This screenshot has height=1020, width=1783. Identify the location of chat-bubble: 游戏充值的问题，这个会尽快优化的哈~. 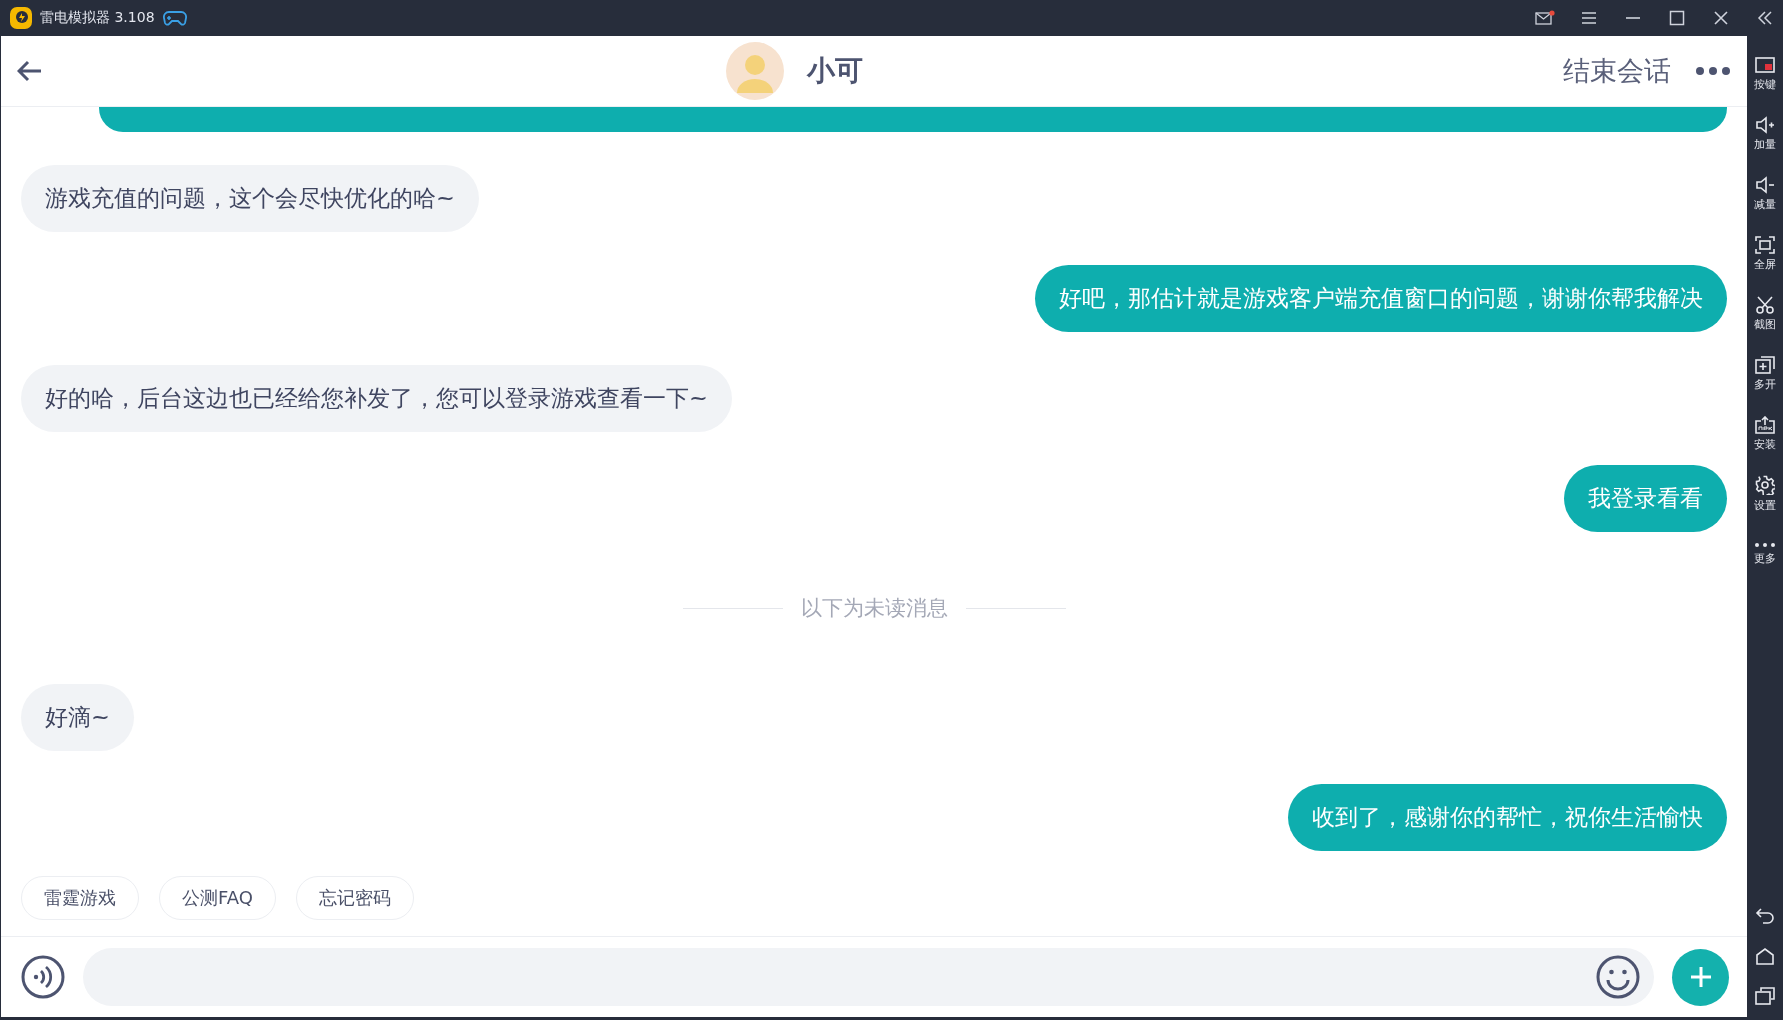
(250, 198).